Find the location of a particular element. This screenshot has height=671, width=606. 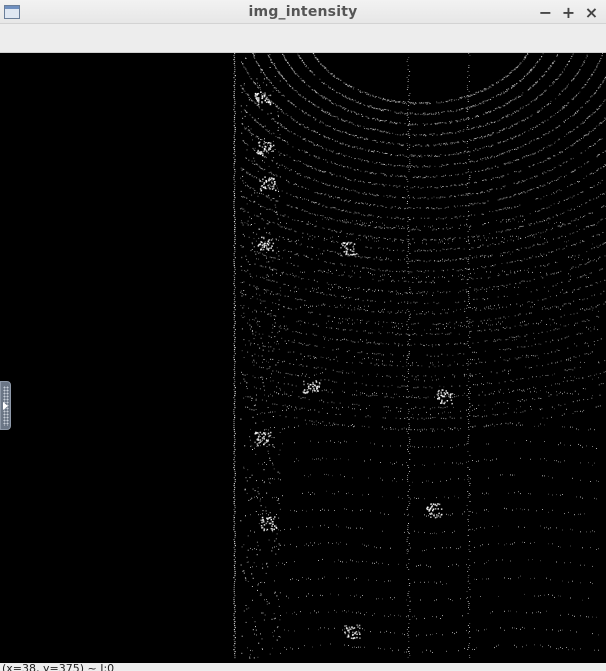

maximize-button: + is located at coordinates (568, 12).